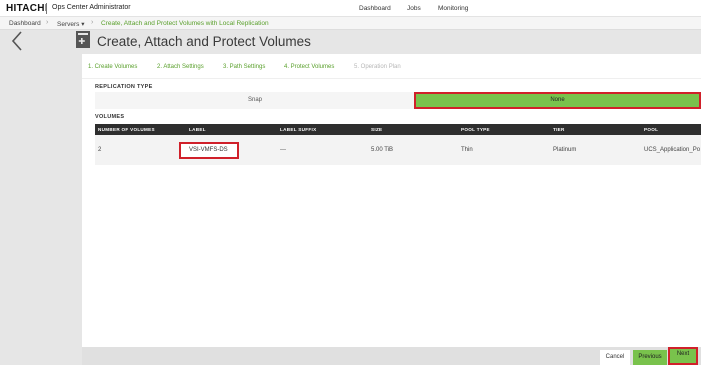 Image resolution: width=701 pixels, height=365 pixels. I want to click on breadcrumb-dashboard: Dashboard, so click(25, 23).